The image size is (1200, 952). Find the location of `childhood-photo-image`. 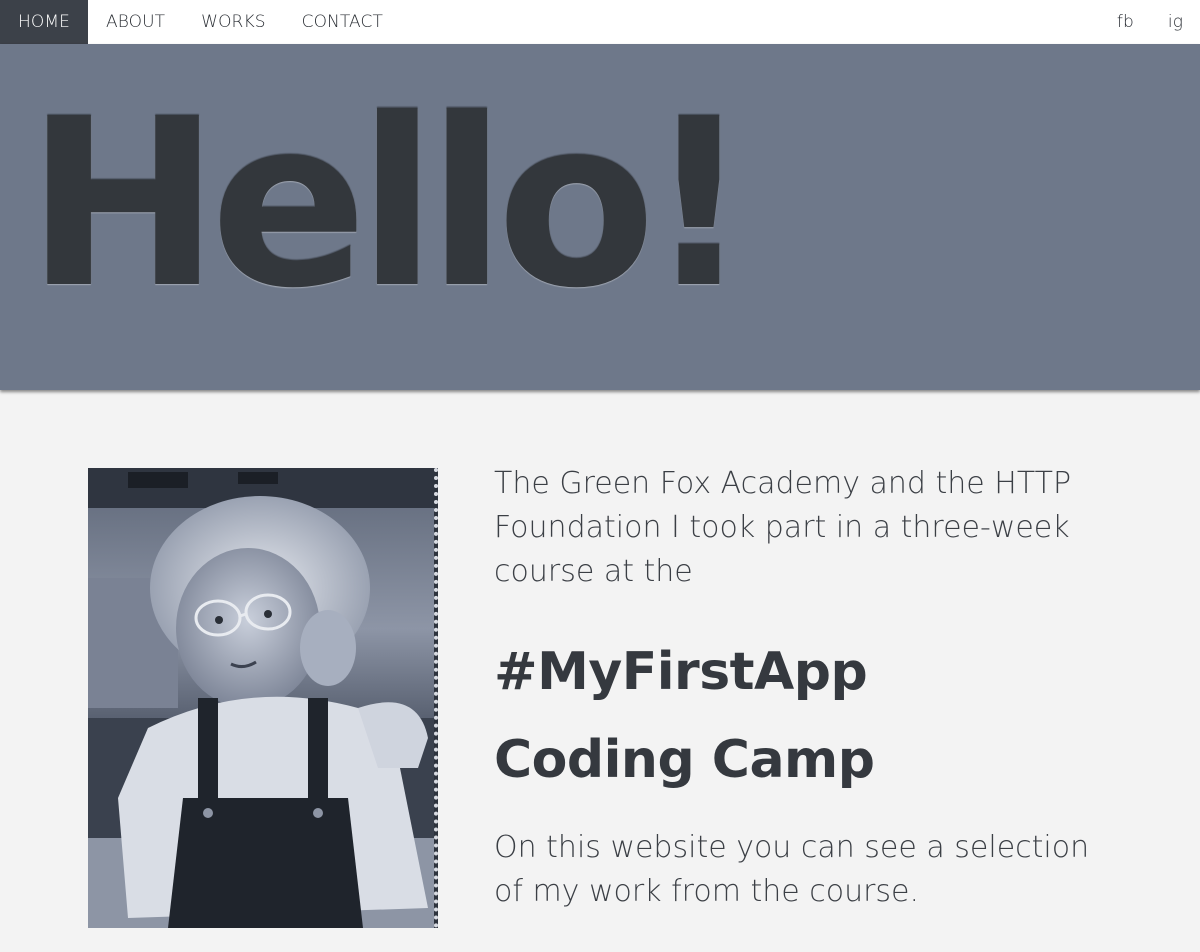

childhood-photo-image is located at coordinates (261, 698).